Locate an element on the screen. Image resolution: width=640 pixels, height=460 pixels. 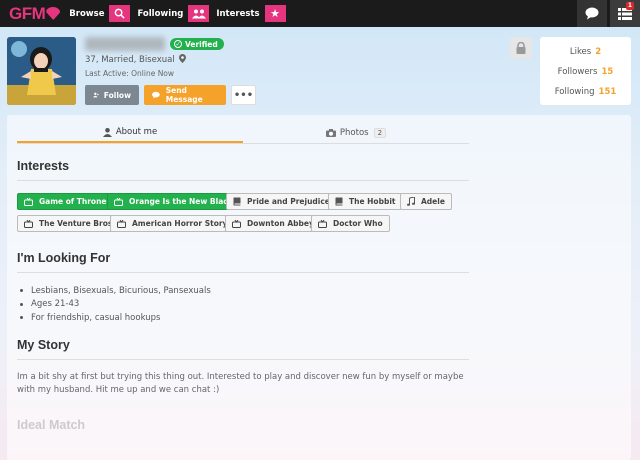
tab-photos: Photos 2 is located at coordinates (356, 133).